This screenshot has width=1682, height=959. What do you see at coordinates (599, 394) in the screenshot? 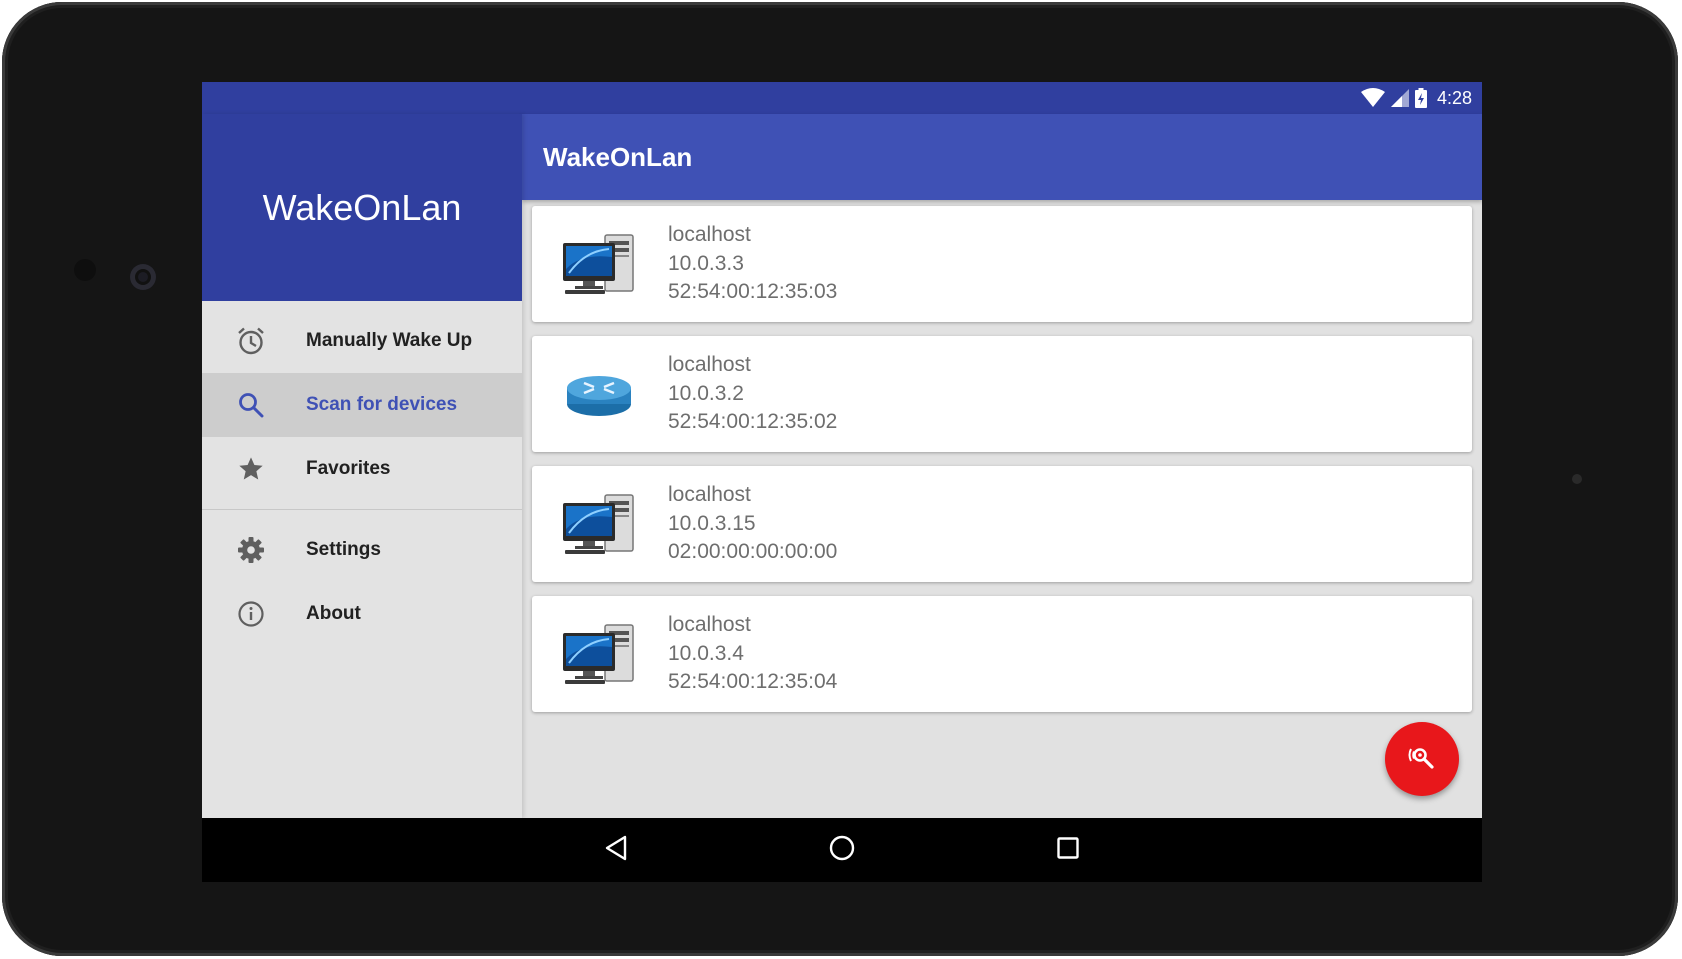
I see `router-icon` at bounding box center [599, 394].